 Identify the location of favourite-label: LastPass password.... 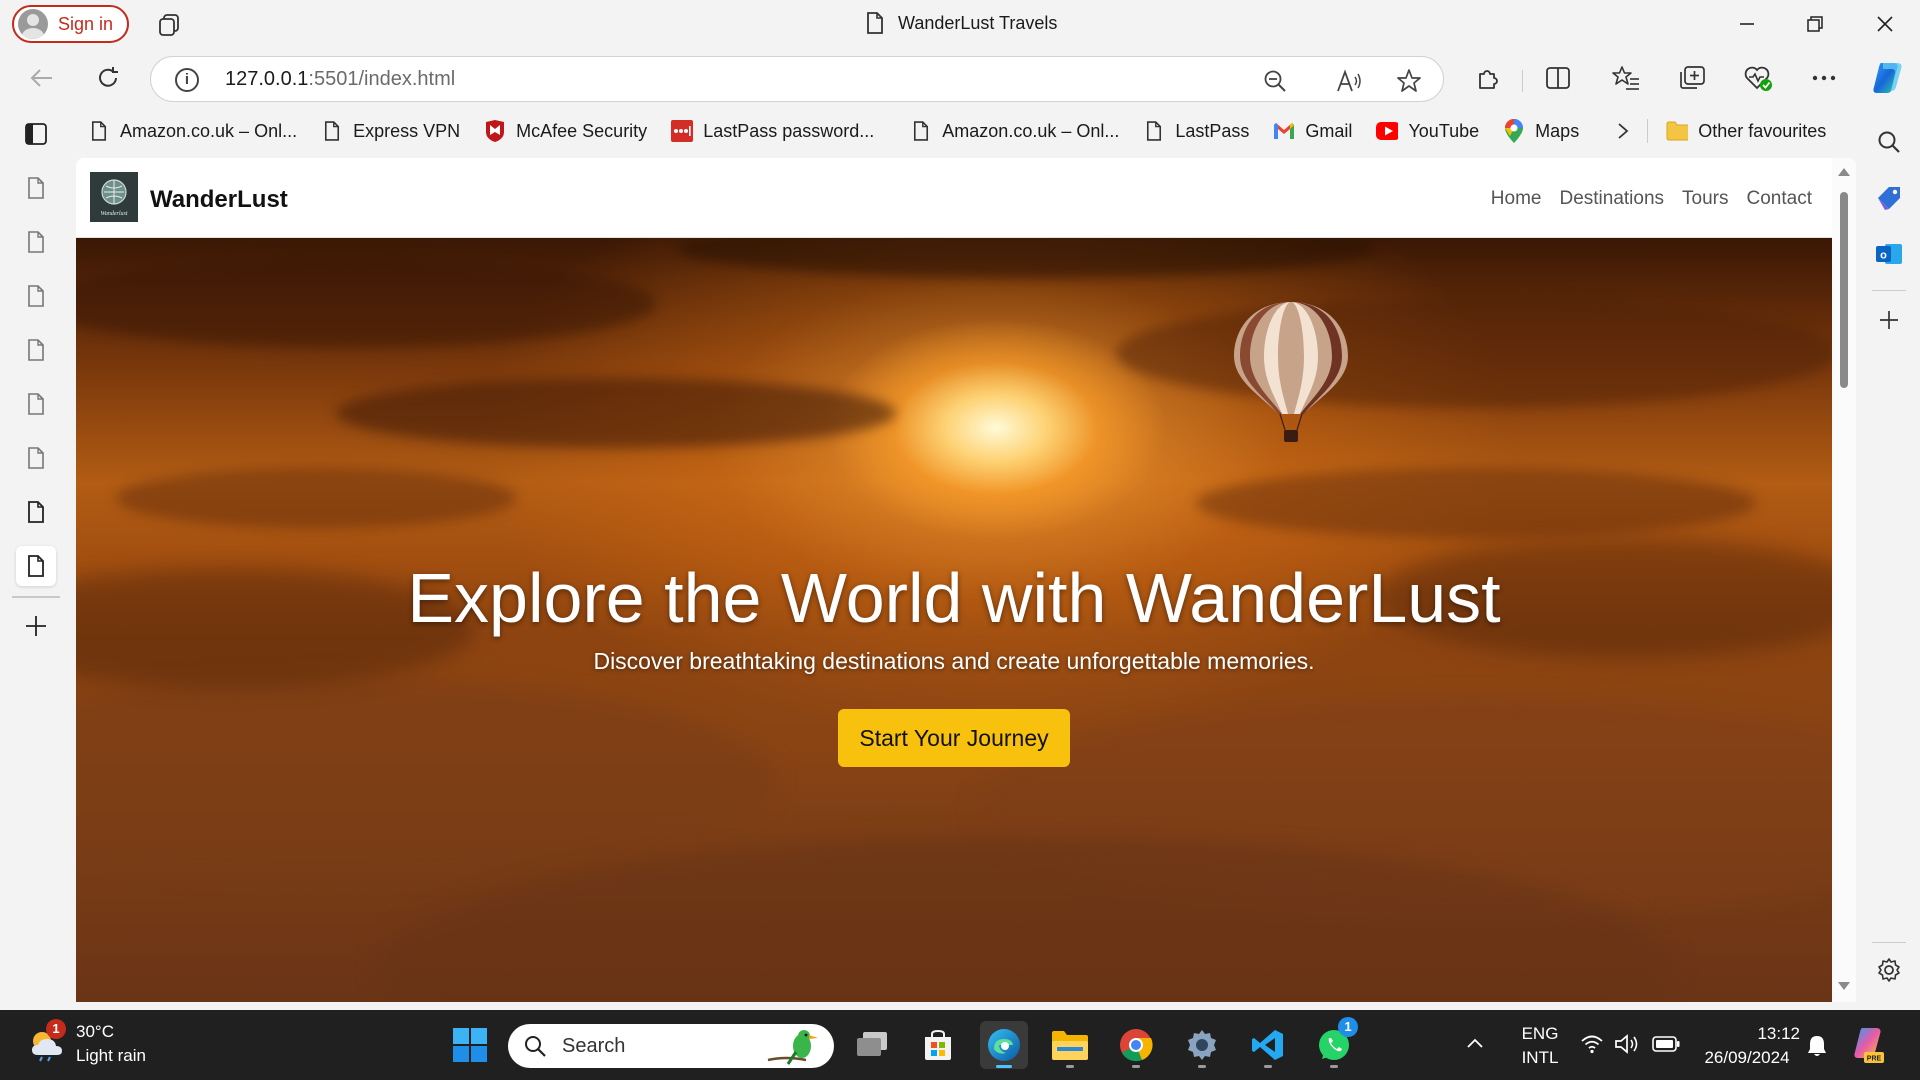
(789, 130).